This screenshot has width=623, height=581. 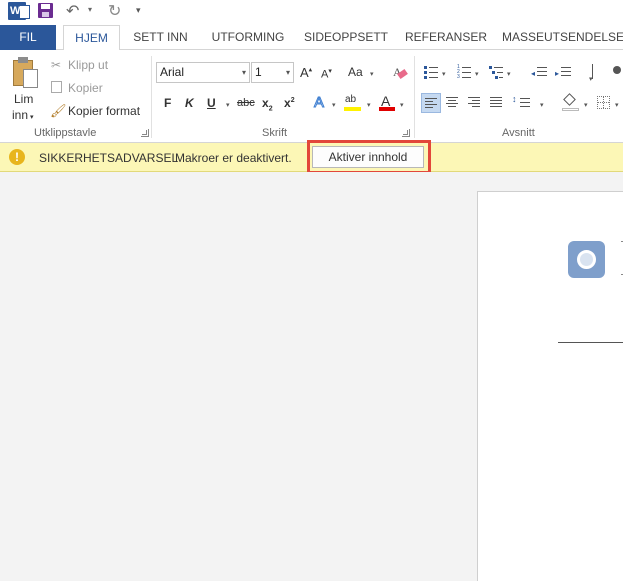 What do you see at coordinates (233, 158) in the screenshot?
I see `security-warning-text: Makroer er deaktivert.` at bounding box center [233, 158].